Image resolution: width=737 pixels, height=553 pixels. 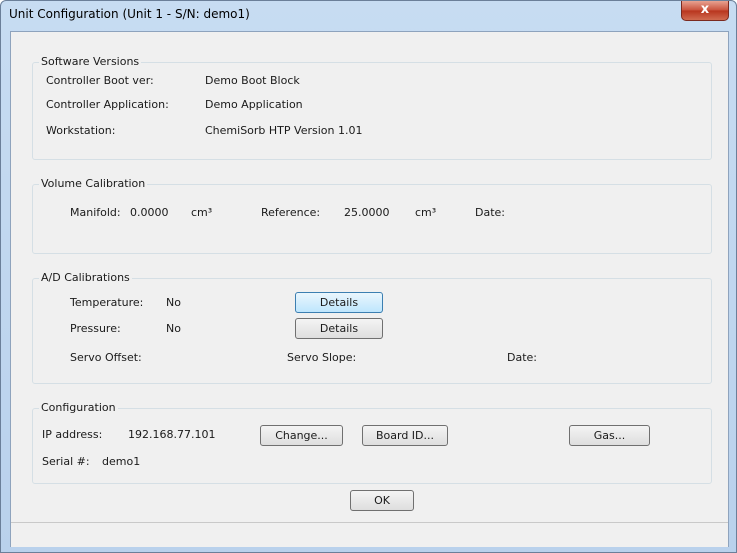 I want to click on volume-calibration-title: Volume Calibration, so click(x=93, y=183).